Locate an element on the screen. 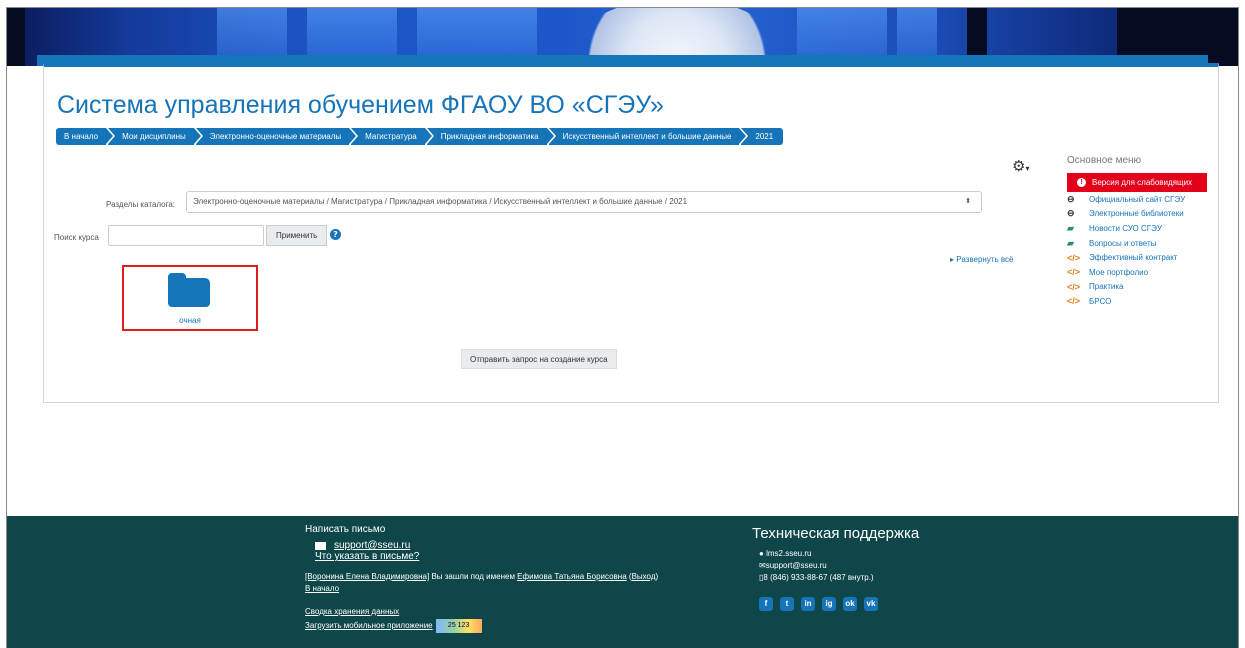  twitter-icon: t is located at coordinates (787, 604).